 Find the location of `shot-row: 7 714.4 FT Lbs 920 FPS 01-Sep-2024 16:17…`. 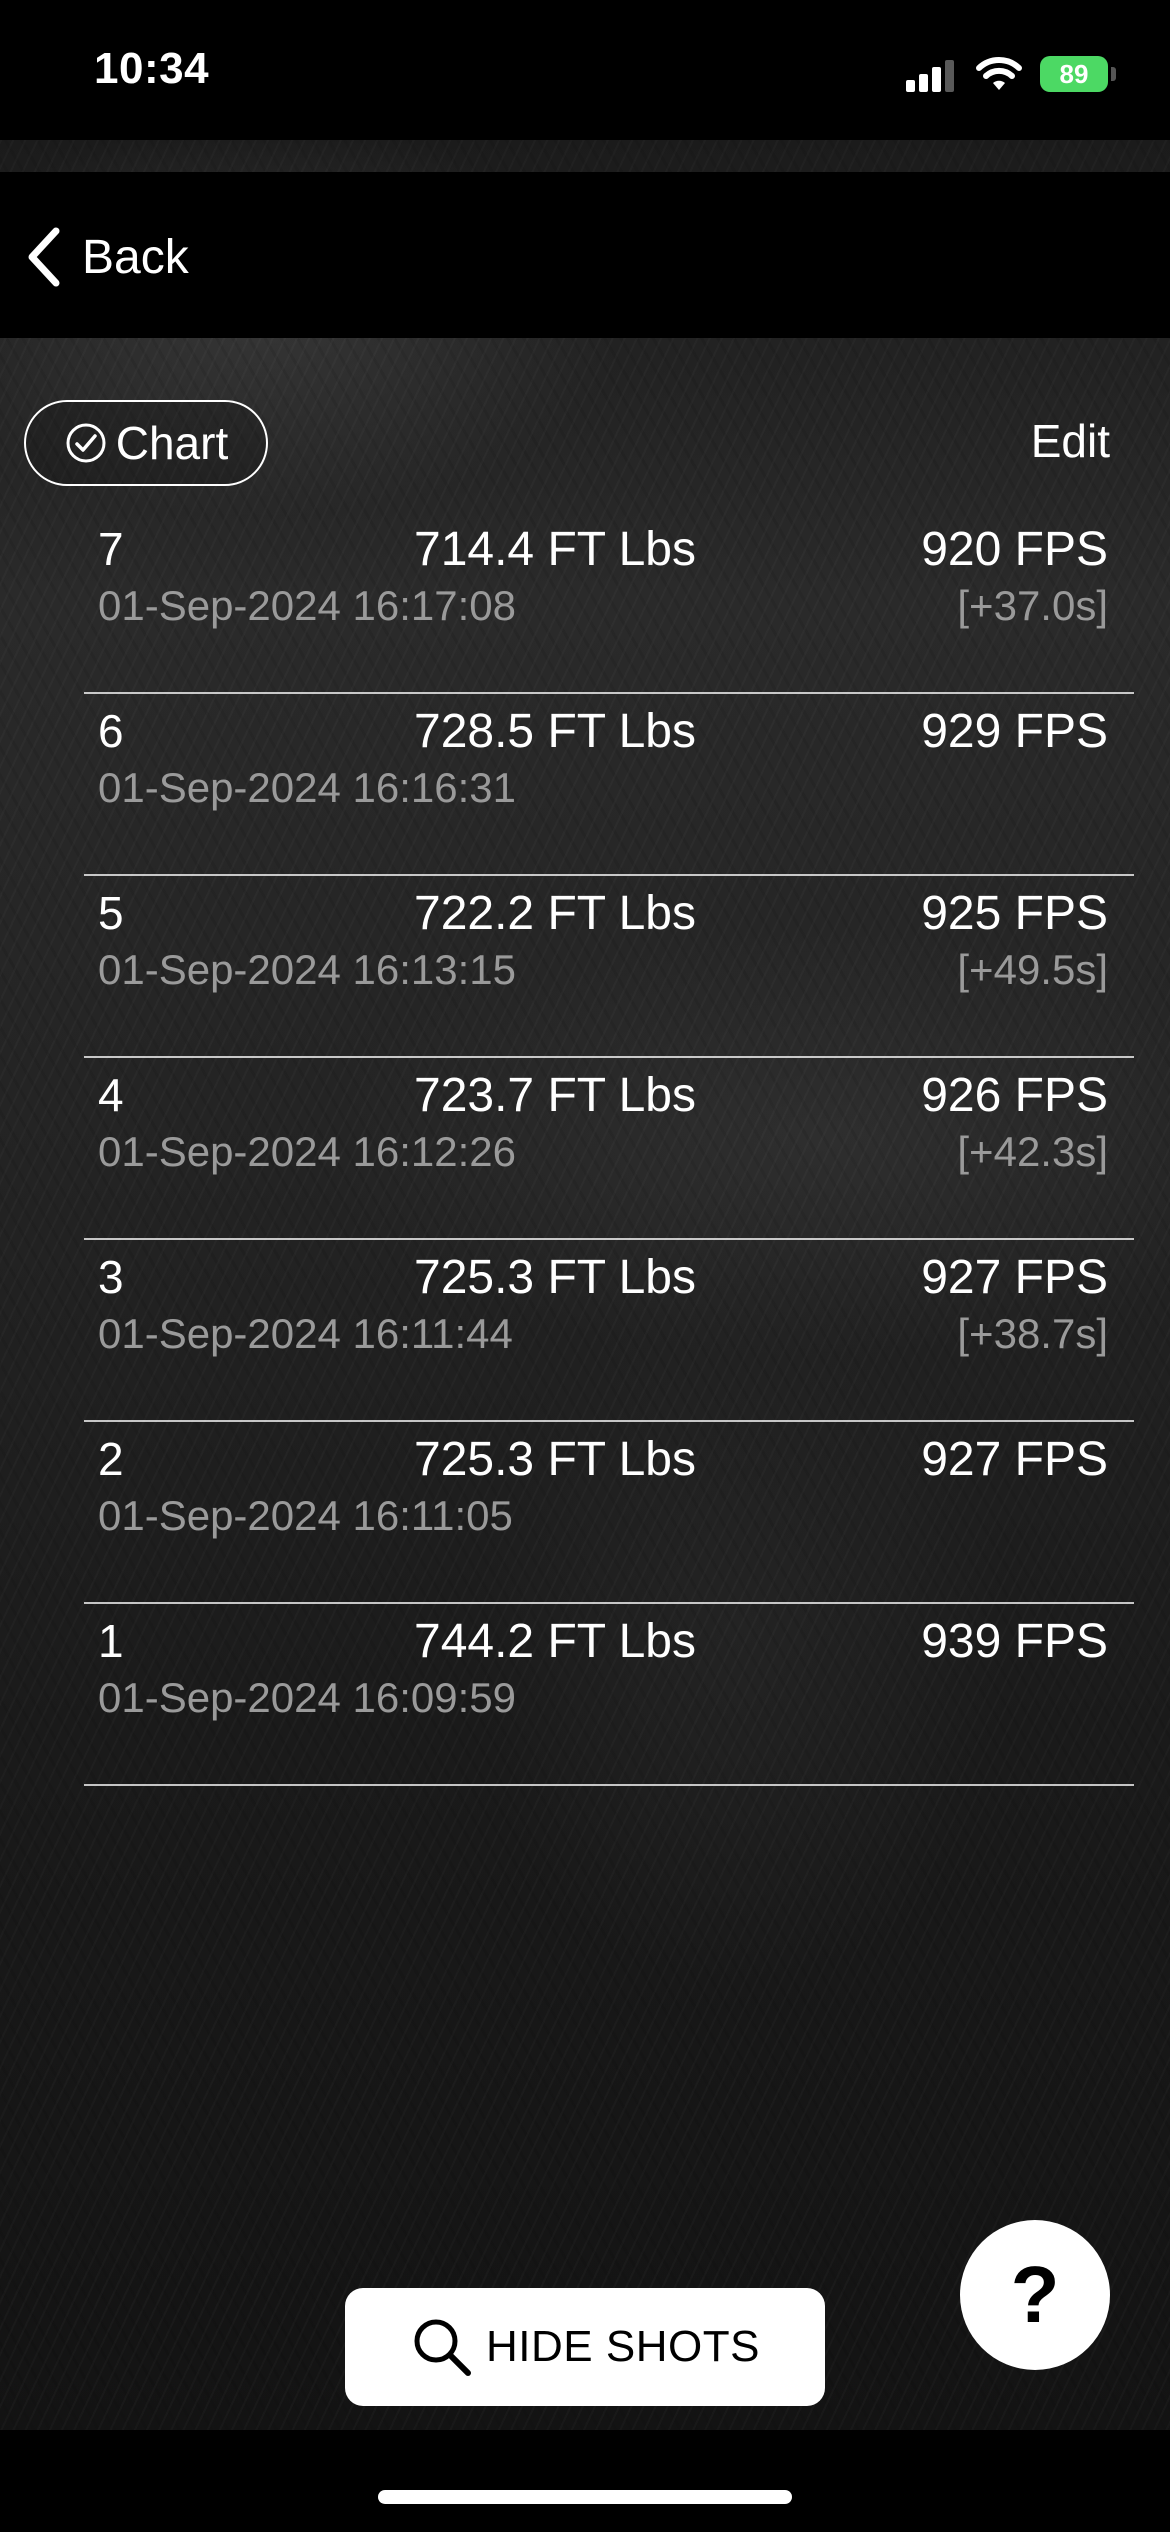

shot-row: 7 714.4 FT Lbs 920 FPS 01-Sep-2024 16:17… is located at coordinates (609, 603).